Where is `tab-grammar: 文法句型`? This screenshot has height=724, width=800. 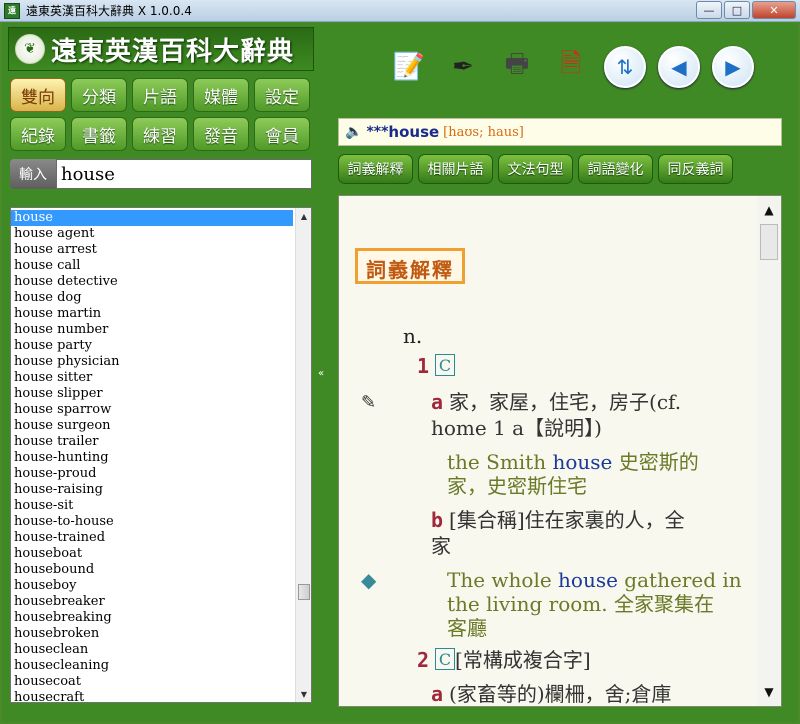 tab-grammar: 文法句型 is located at coordinates (535, 169).